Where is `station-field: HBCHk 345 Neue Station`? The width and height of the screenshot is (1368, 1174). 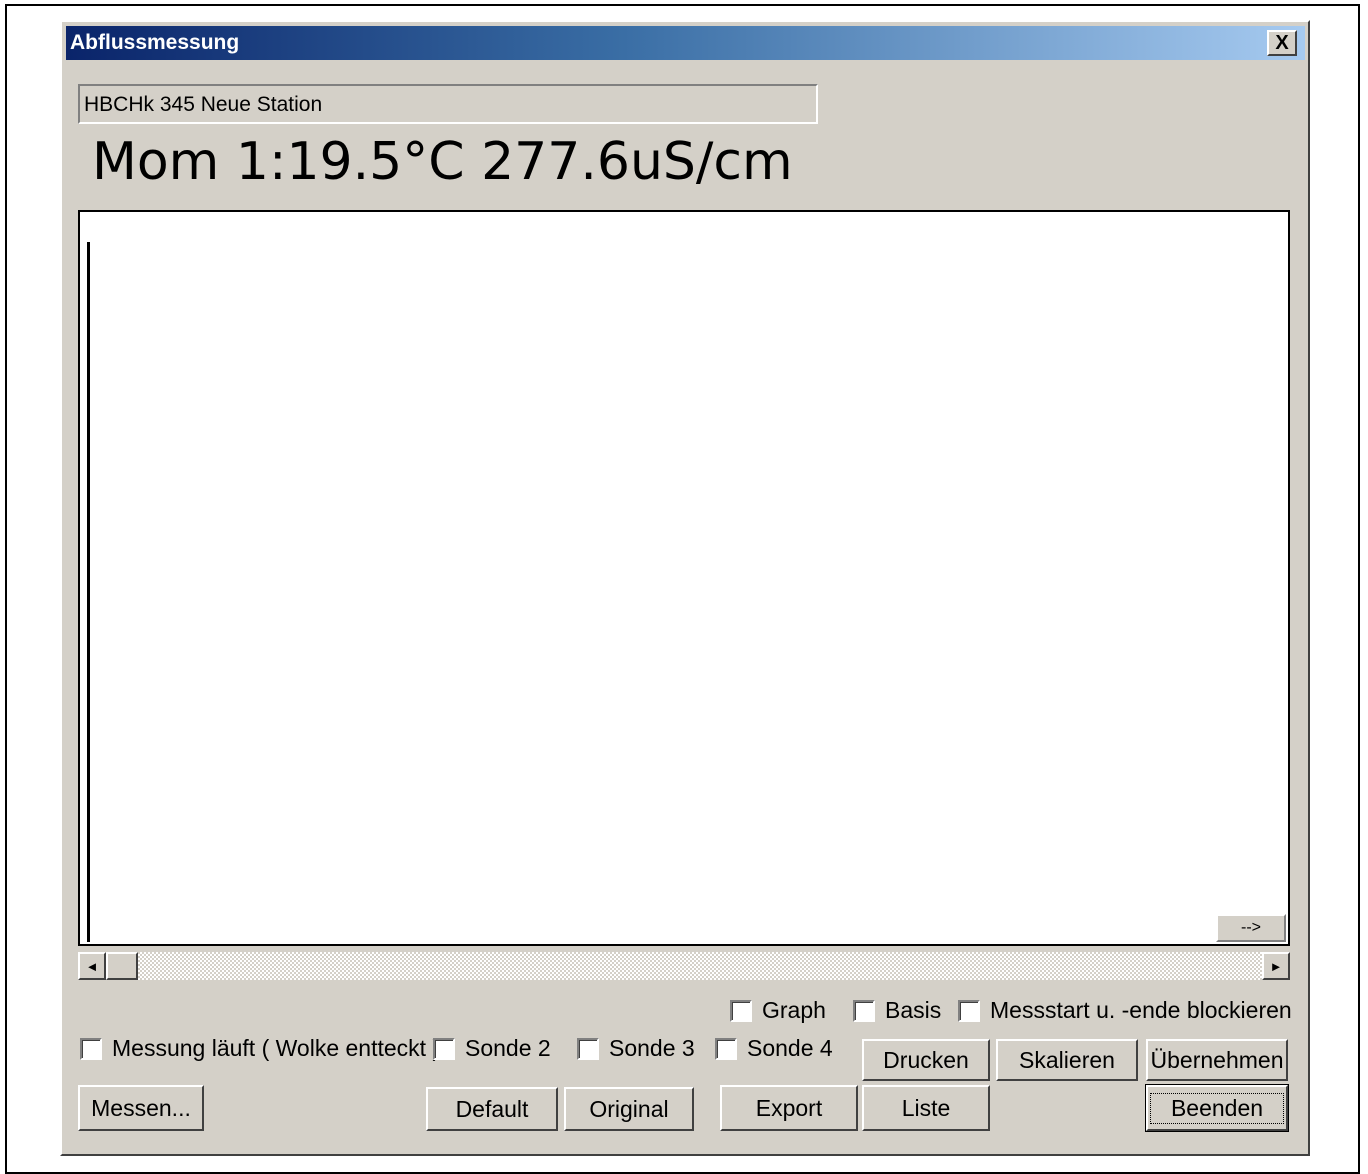
station-field: HBCHk 345 Neue Station is located at coordinates (448, 104).